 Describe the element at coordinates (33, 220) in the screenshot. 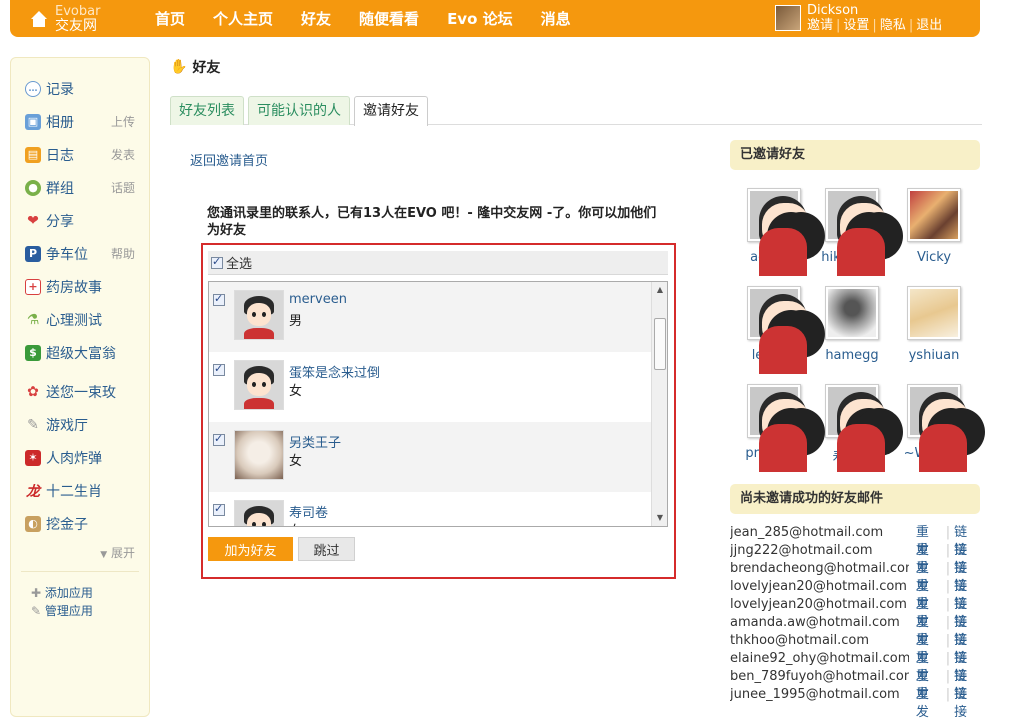

I see `heart-icon: ❤` at that location.